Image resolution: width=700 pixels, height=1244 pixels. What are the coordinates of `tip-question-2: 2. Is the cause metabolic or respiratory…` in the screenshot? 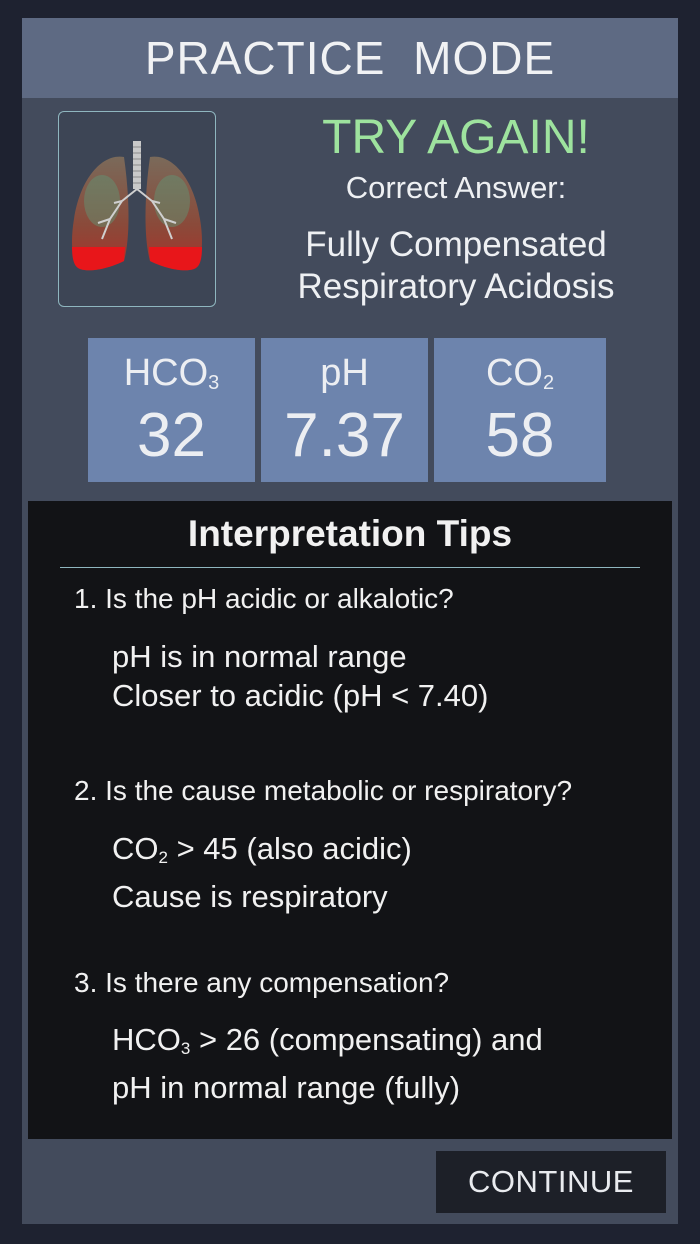 It's located at (323, 790).